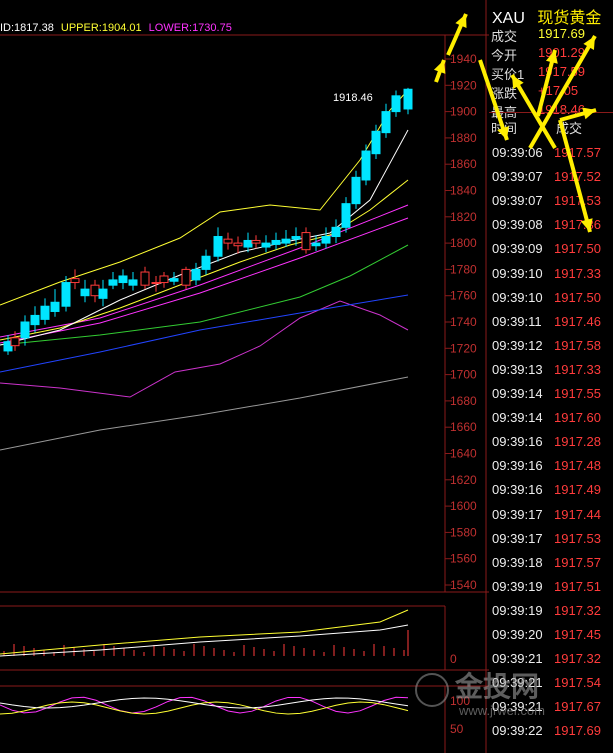 This screenshot has height=753, width=613. I want to click on symbol-title: XAU 现货黄金, so click(546, 16).